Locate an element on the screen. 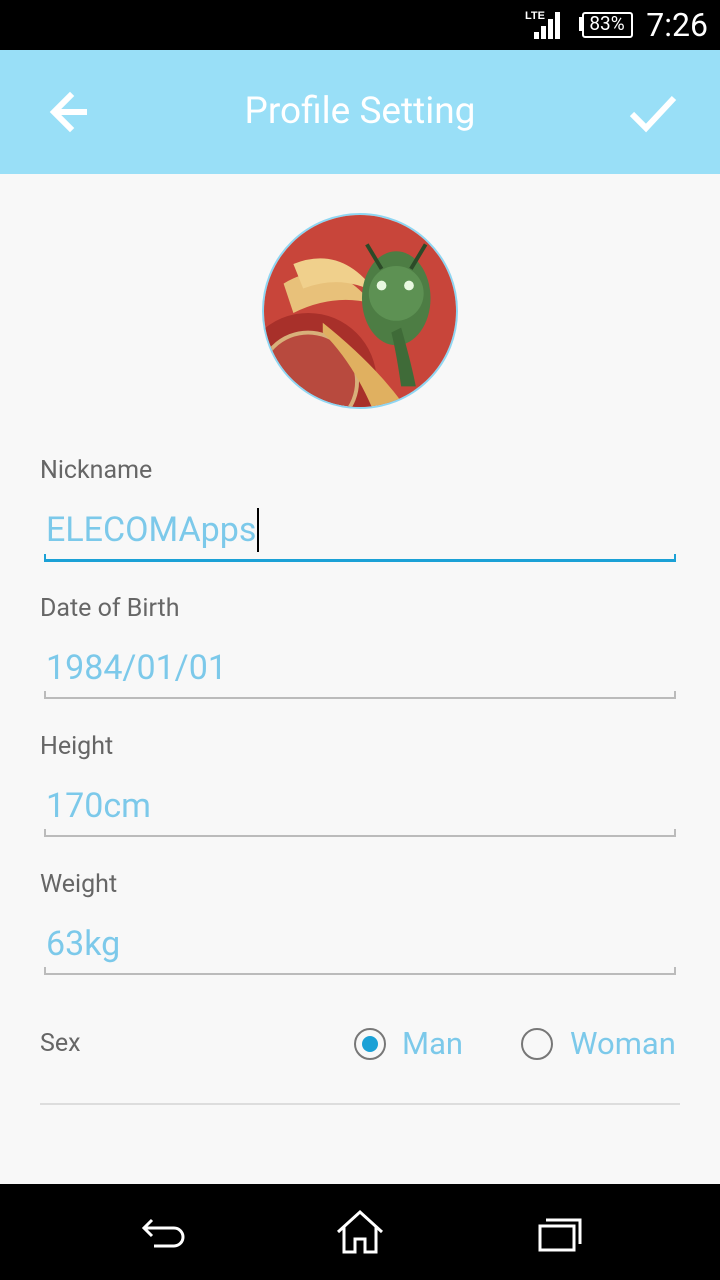  nickname-field: ELECOMApps is located at coordinates (360, 532).